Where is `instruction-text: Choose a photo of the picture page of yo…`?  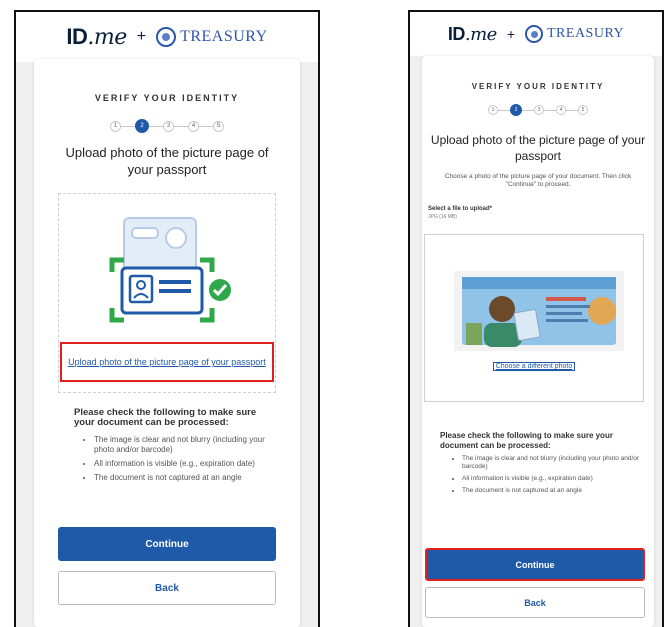 instruction-text: Choose a photo of the picture page of yo… is located at coordinates (538, 180).